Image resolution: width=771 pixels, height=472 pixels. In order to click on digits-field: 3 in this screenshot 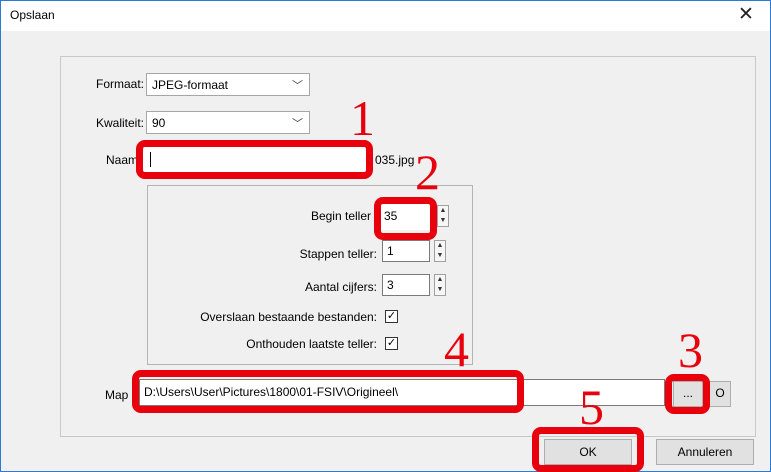, I will do `click(406, 285)`.